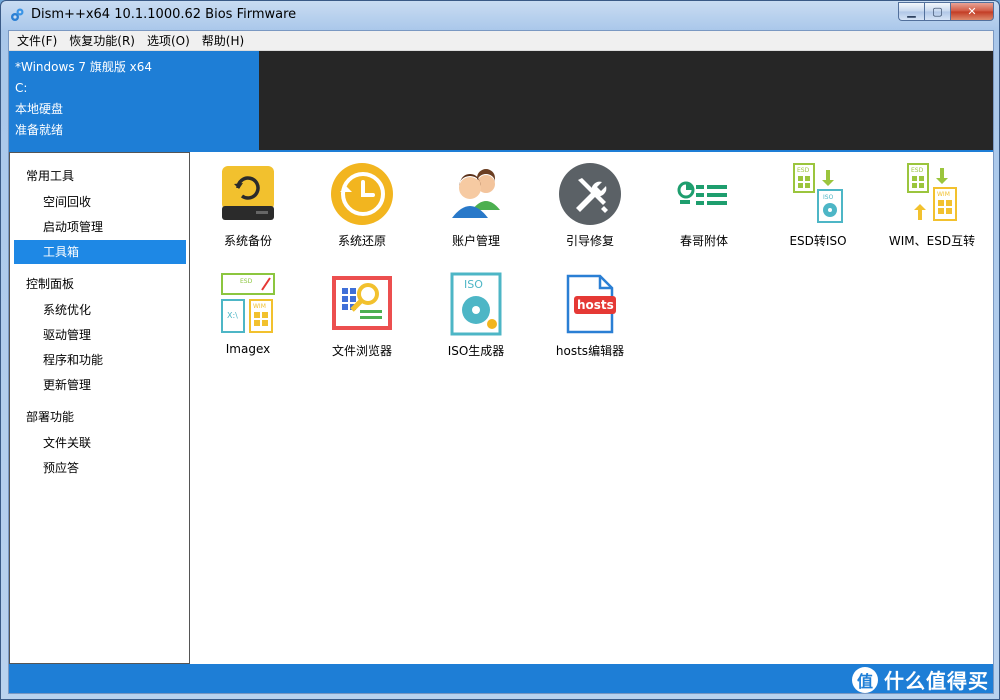 Image resolution: width=1000 pixels, height=700 pixels. Describe the element at coordinates (99, 417) in the screenshot. I see `sidebar-group-deployment: 部署功能` at that location.